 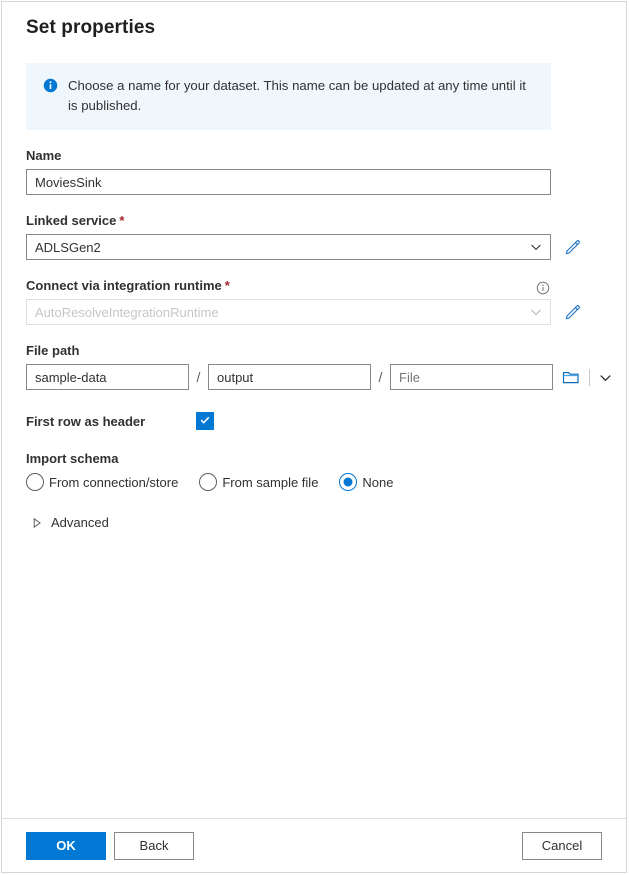 I want to click on linked-service-required-marker: *, so click(x=122, y=220).